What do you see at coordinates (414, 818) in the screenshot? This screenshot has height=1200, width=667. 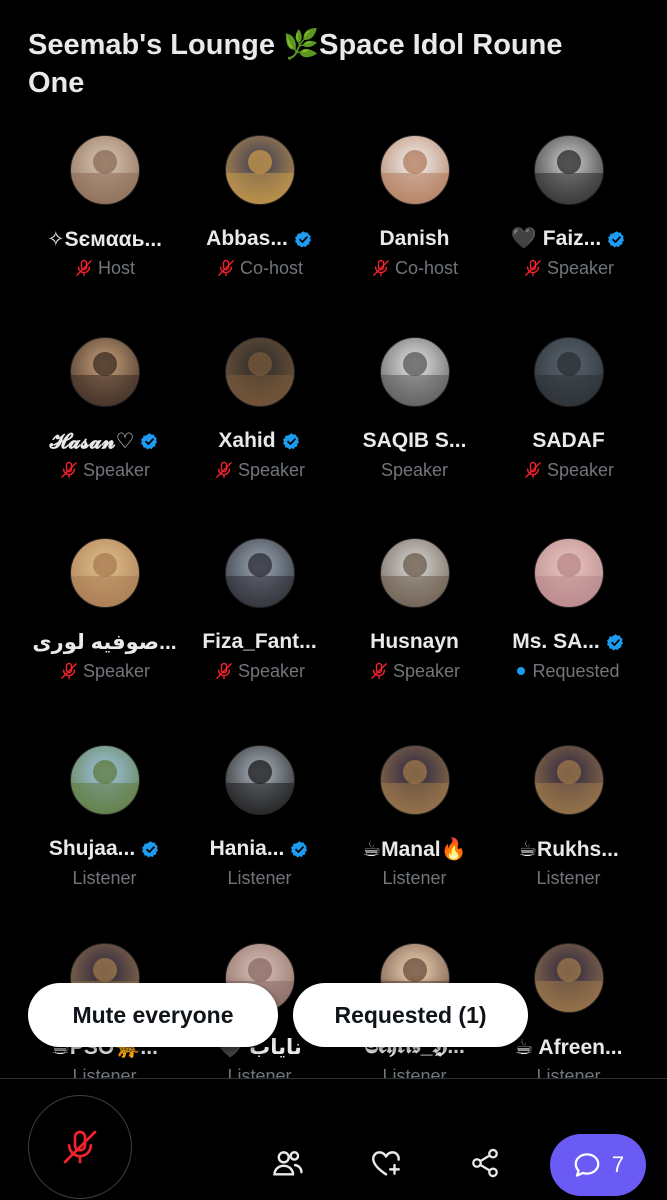 I see `participant-tile: ☕Manal🔥 Listener` at bounding box center [414, 818].